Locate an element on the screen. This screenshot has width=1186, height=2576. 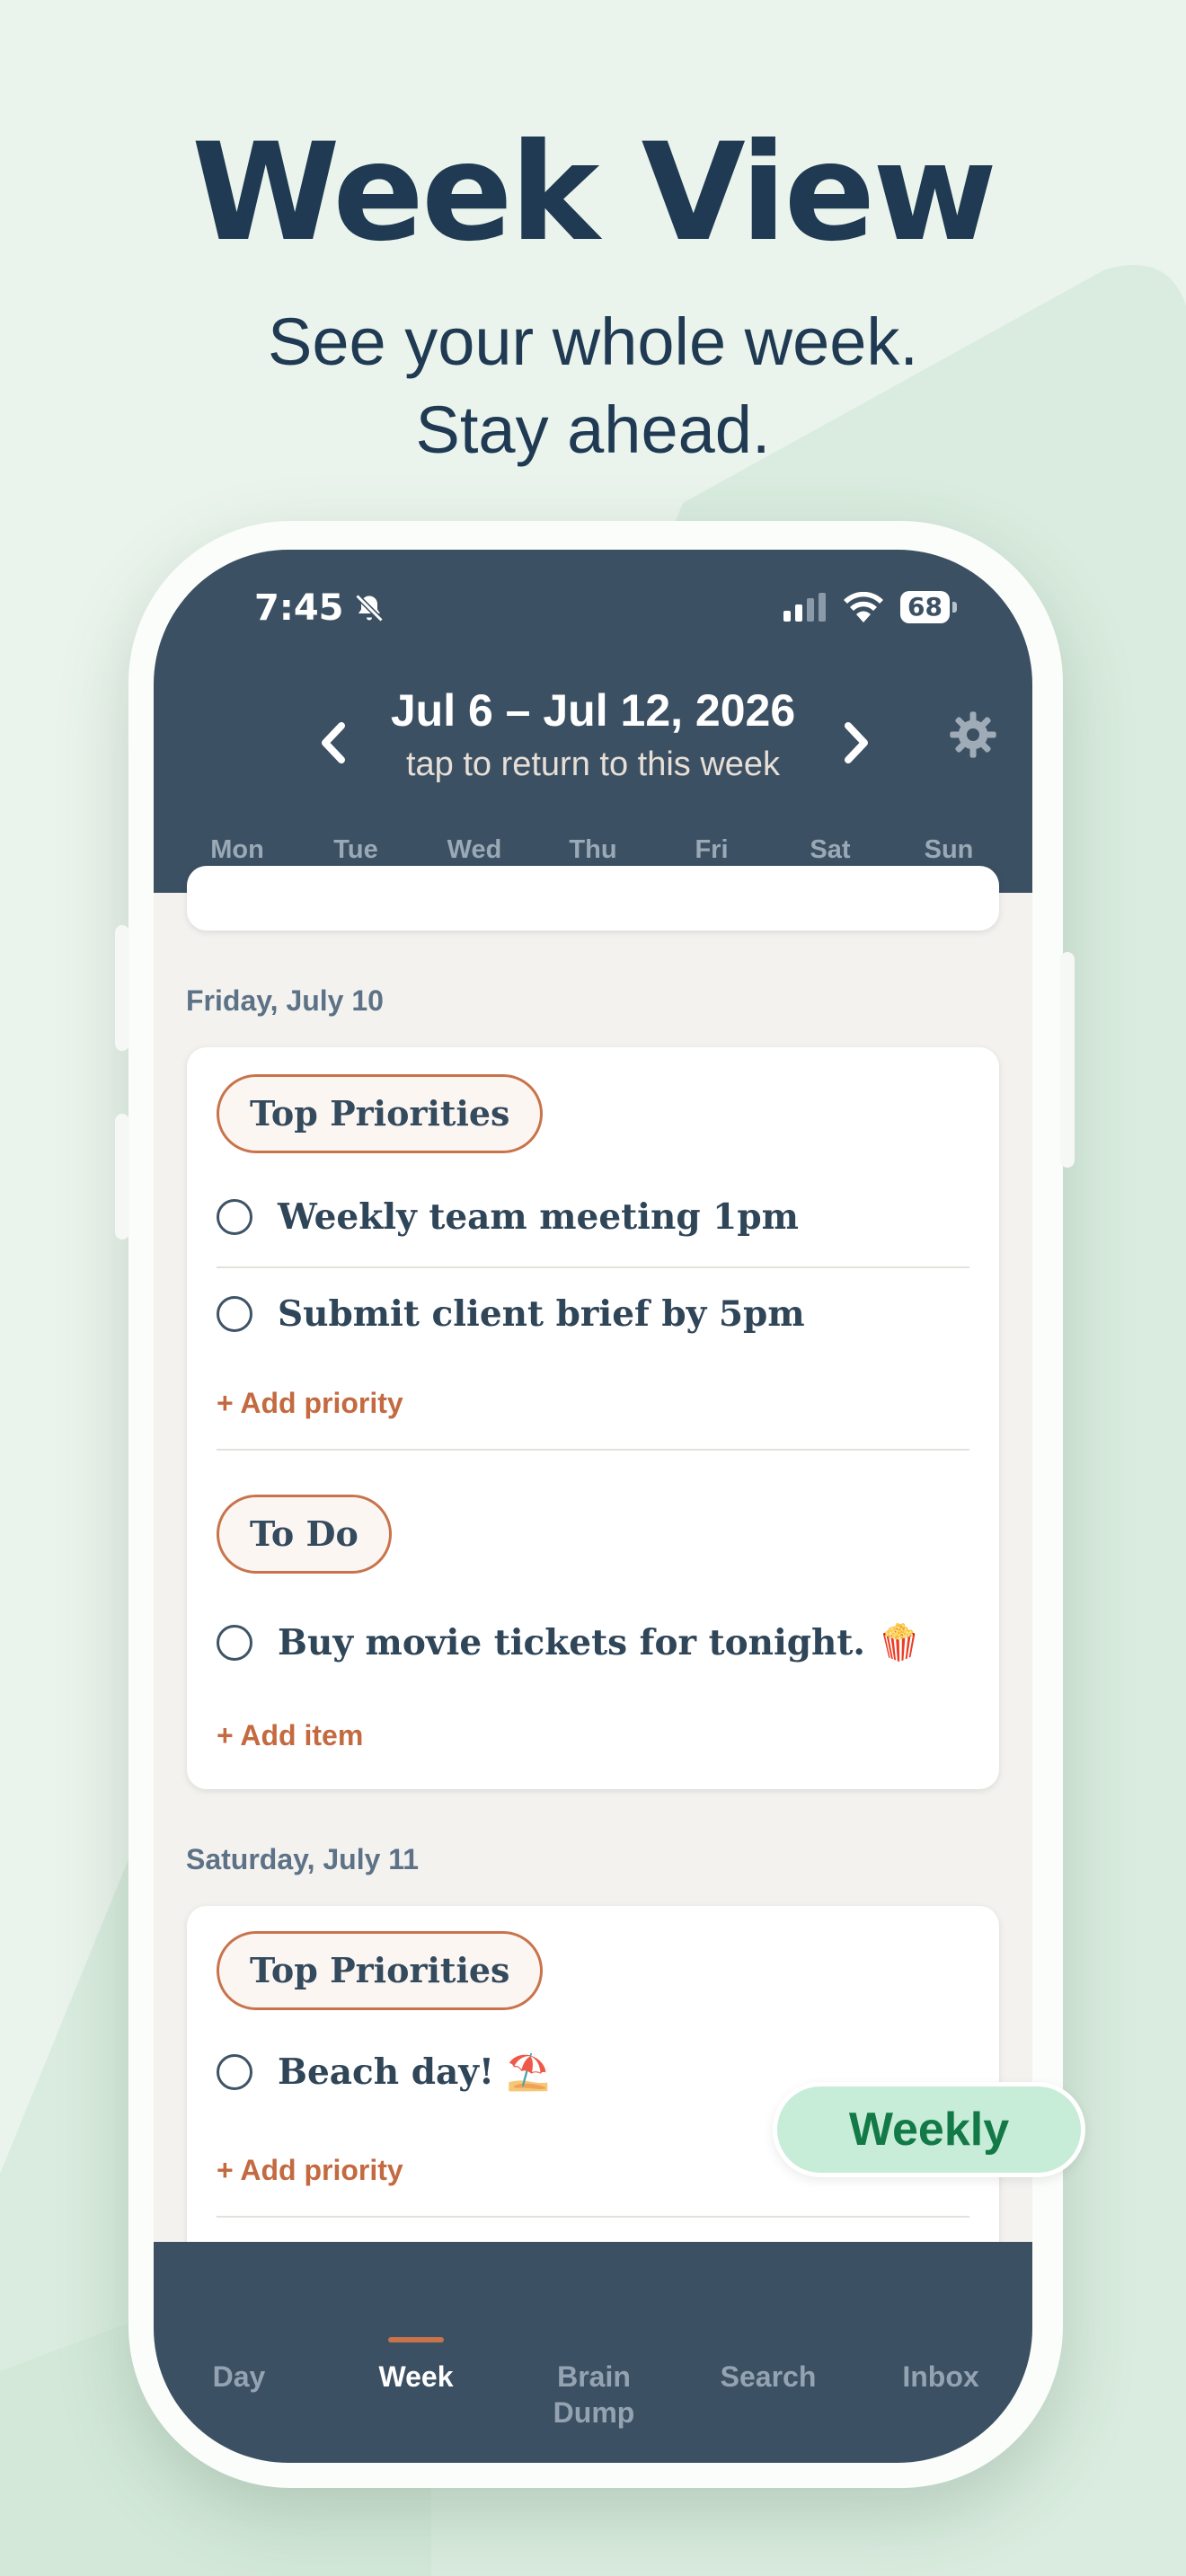
weekday-strip: Mon Tue Wed Thu Fri Sat Sun is located at coordinates (593, 850).